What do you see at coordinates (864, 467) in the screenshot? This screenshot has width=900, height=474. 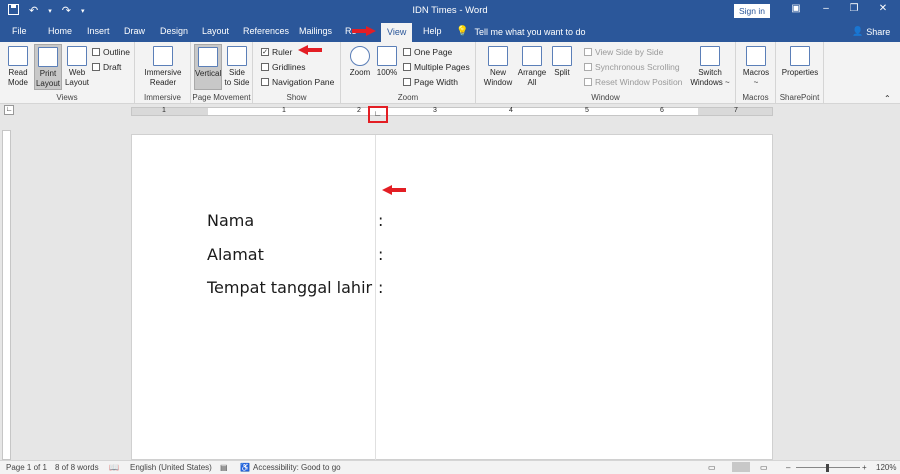 I see `zoom-in-icon: +` at bounding box center [864, 467].